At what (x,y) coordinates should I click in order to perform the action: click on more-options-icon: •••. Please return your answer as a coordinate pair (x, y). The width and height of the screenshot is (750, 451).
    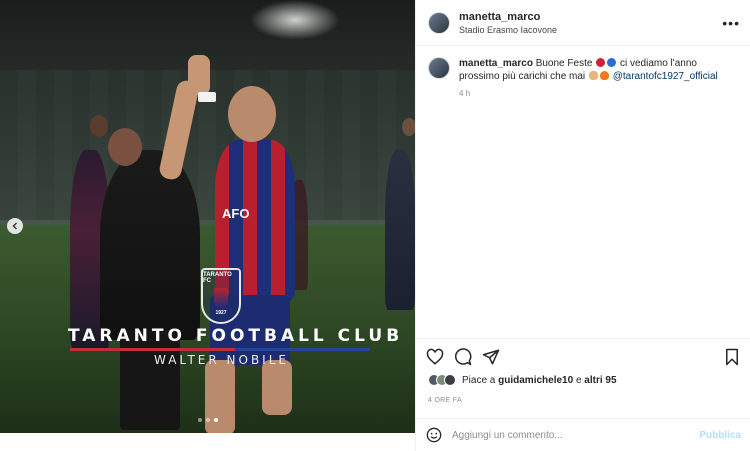
    Looking at the image, I should click on (731, 23).